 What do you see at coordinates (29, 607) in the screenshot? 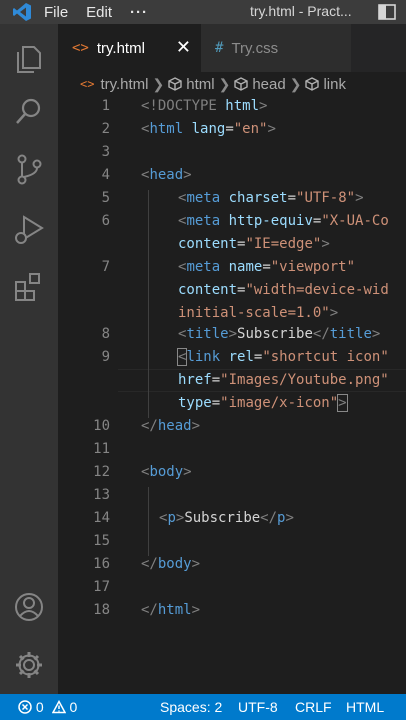
I see `account-icon` at bounding box center [29, 607].